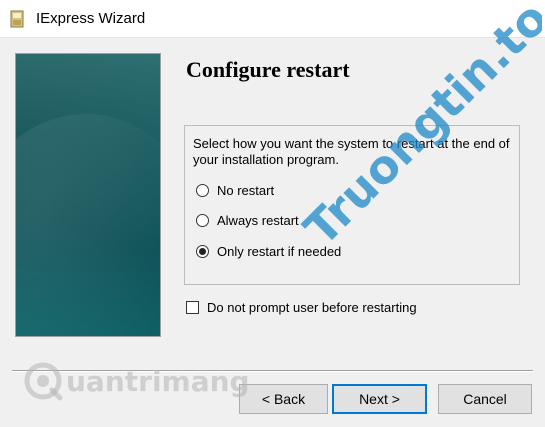 The width and height of the screenshot is (545, 427). Describe the element at coordinates (379, 399) in the screenshot. I see `next-button: Next >` at that location.